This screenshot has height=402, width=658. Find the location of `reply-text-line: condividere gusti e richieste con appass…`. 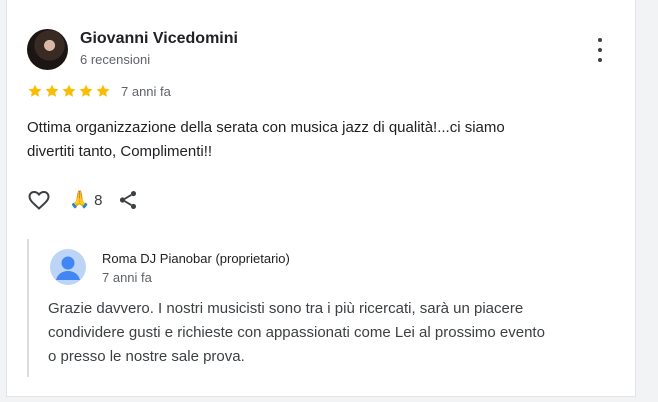

reply-text-line: condividere gusti e richieste con appass… is located at coordinates (296, 332).